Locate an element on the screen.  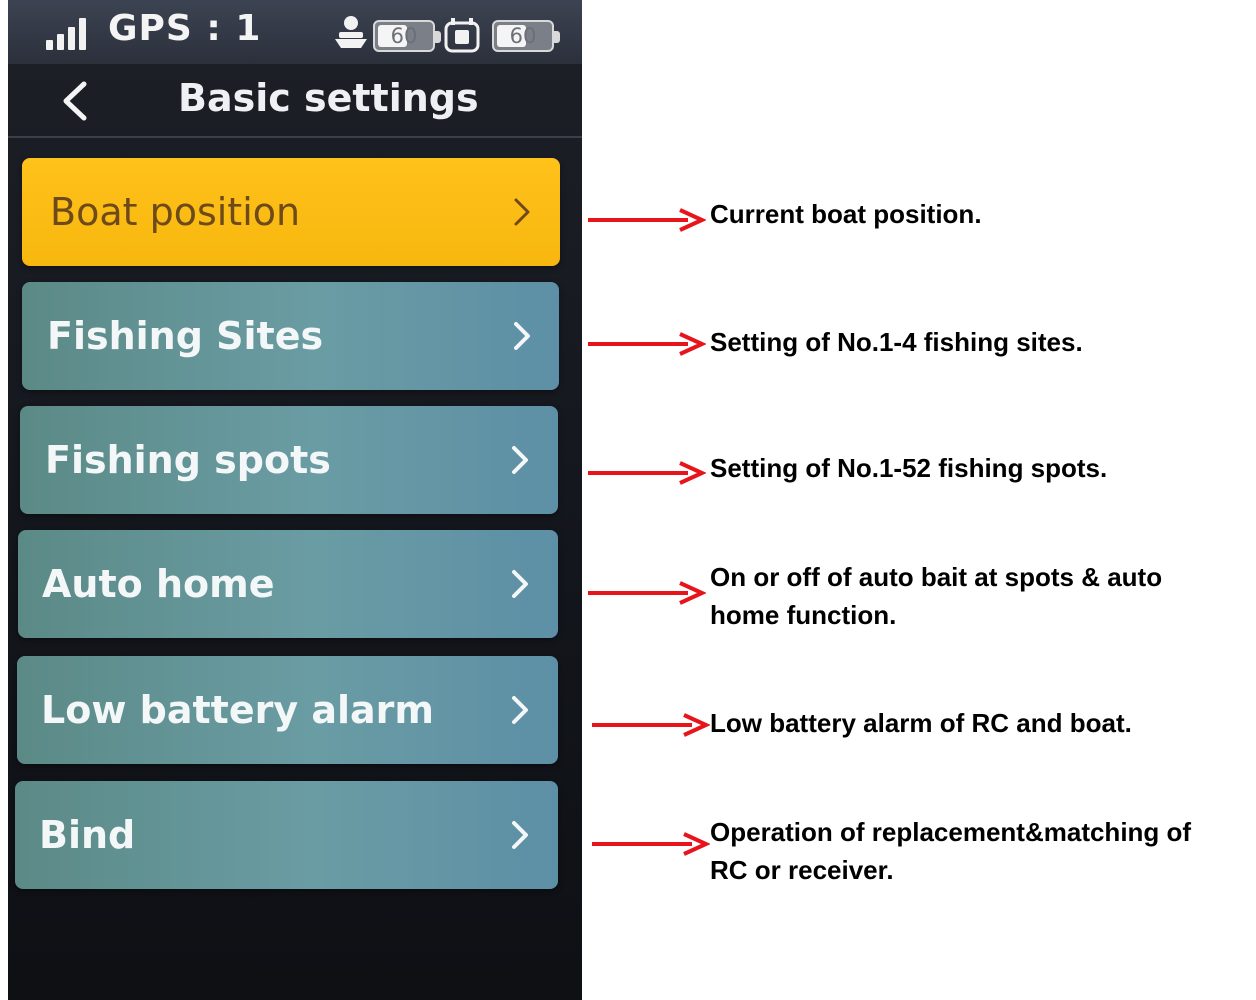
menu-item-low-battery-alarm: Low battery alarm is located at coordinates (287, 710).